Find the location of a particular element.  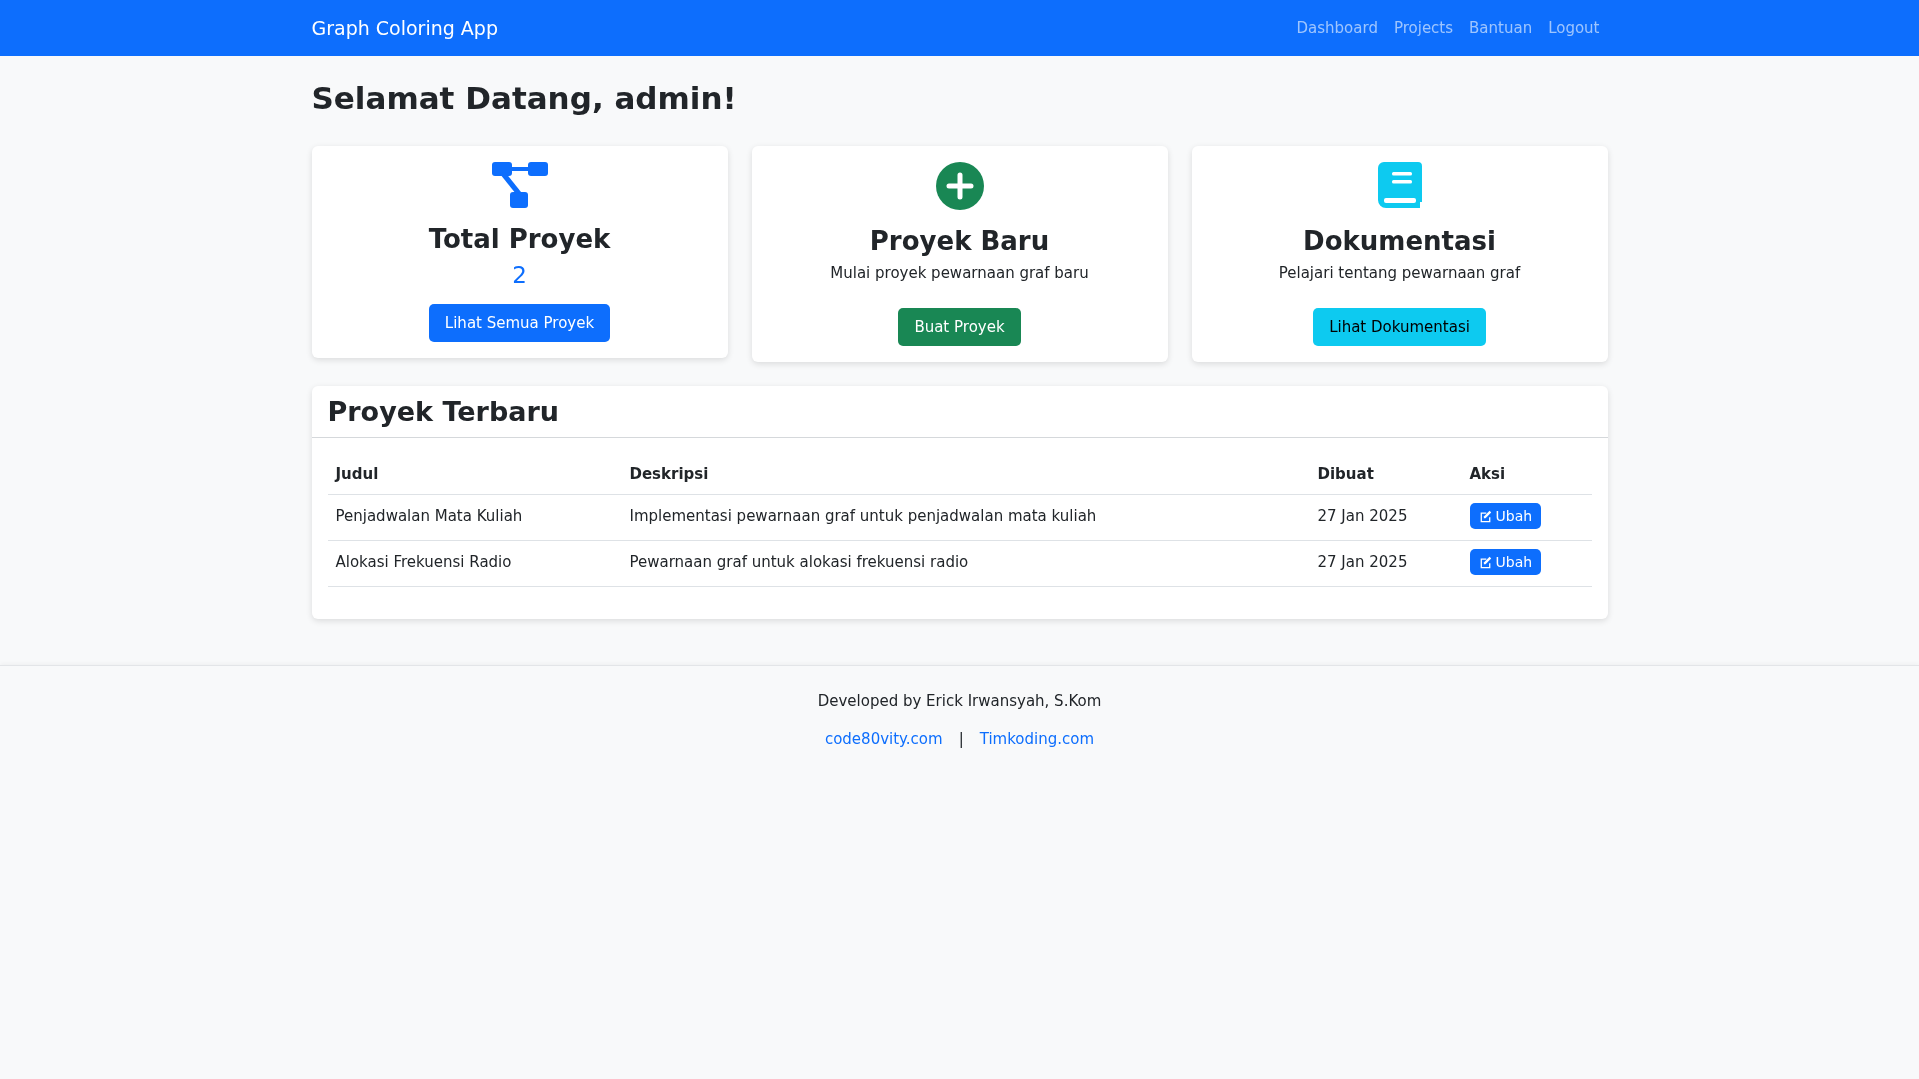

brand-link: Graph Coloring App is located at coordinates (404, 28).